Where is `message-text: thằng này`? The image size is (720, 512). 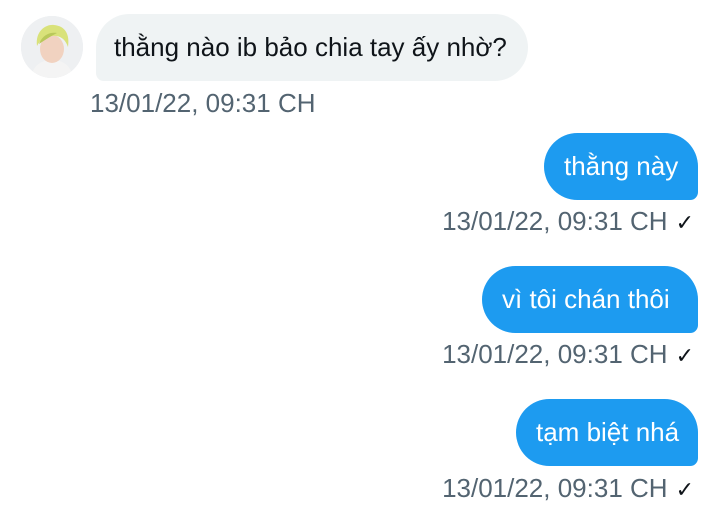
message-text: thằng này is located at coordinates (621, 166).